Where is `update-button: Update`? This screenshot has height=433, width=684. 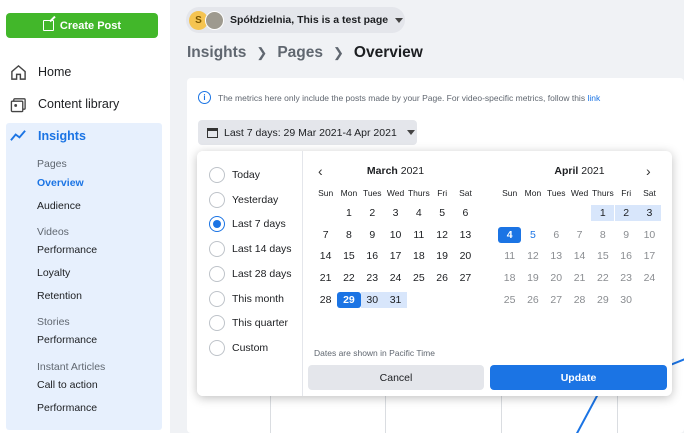 update-button: Update is located at coordinates (578, 377).